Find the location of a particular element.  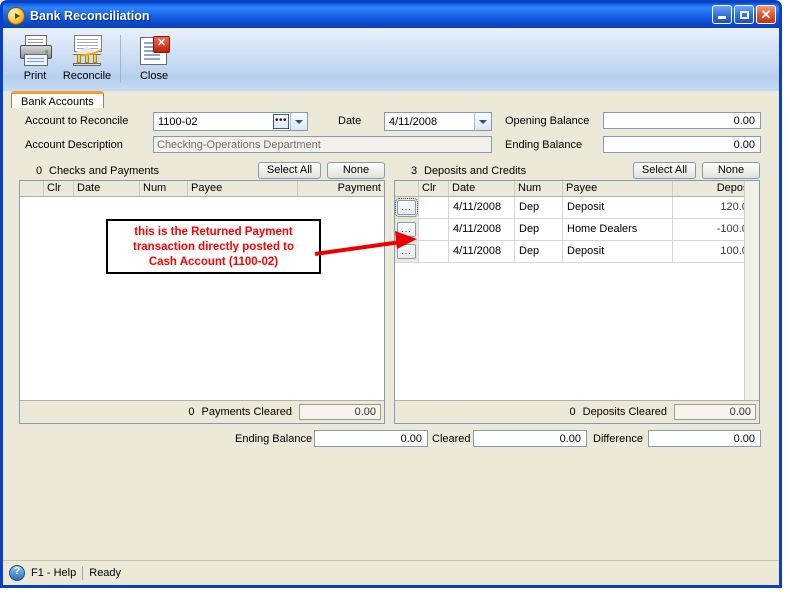

opening-balance-field: 0.00 is located at coordinates (682, 120).